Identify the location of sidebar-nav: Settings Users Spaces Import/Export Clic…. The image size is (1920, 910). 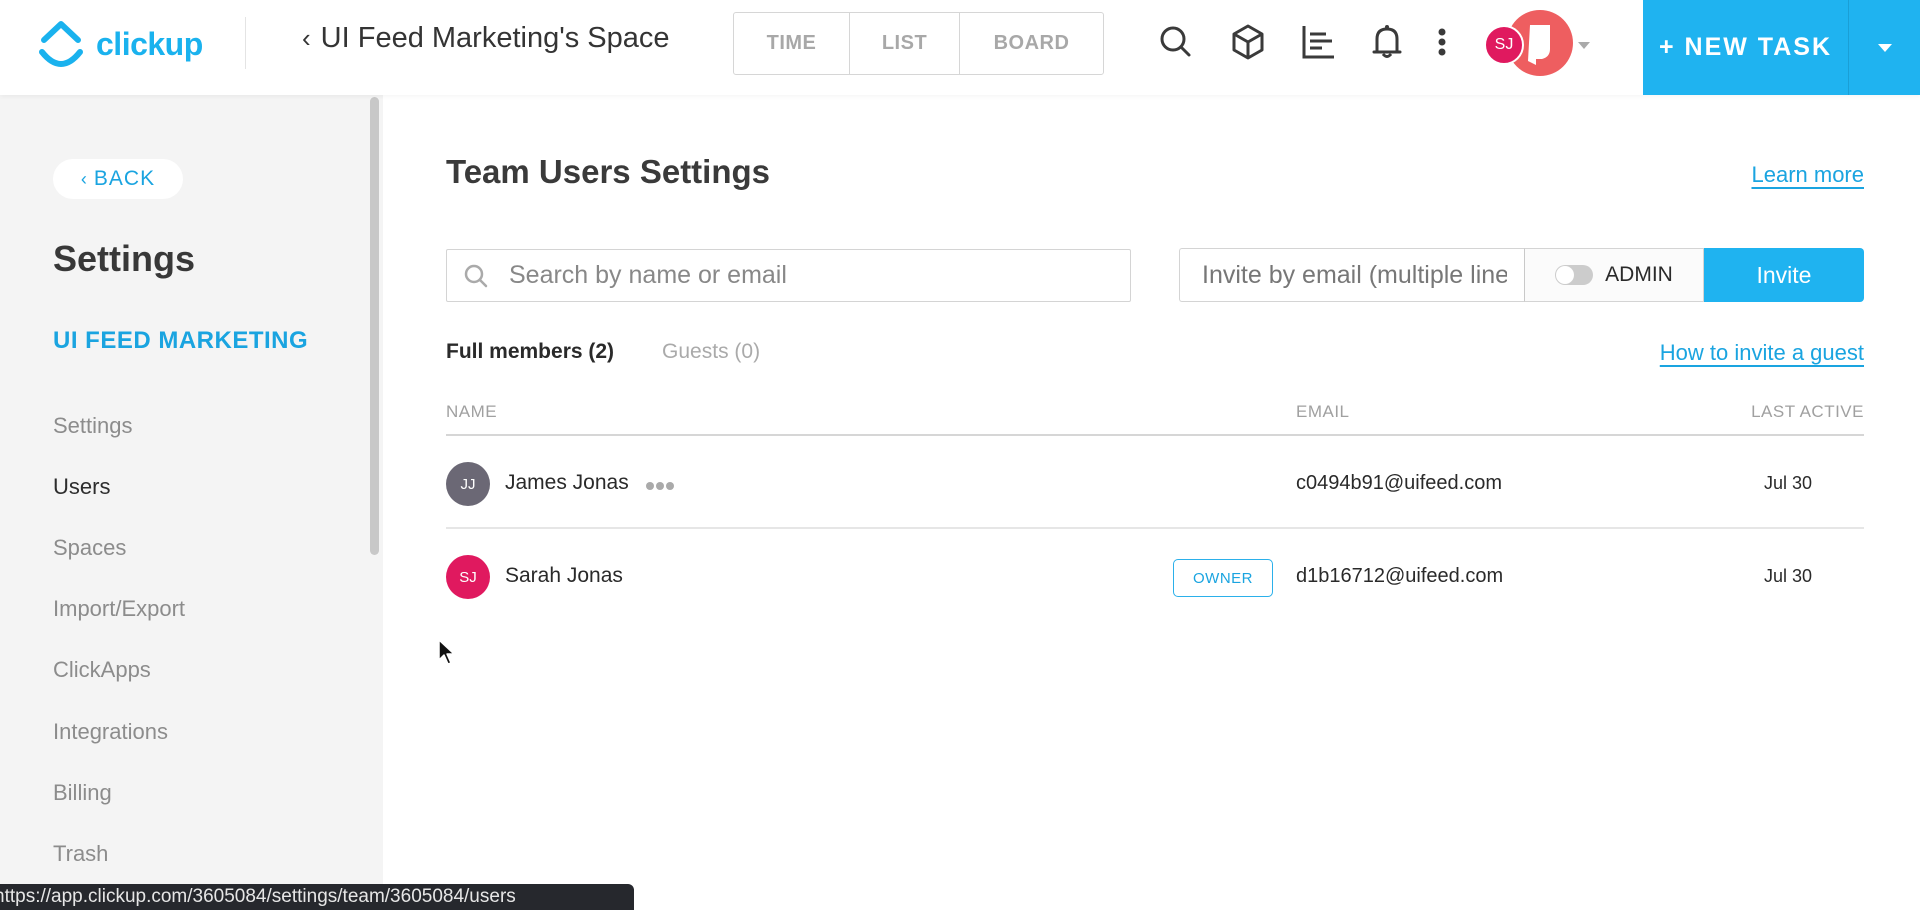
(119, 640).